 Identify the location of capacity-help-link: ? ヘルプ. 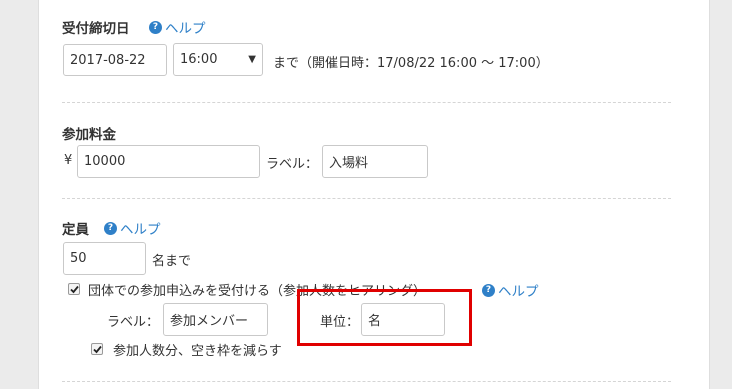
(132, 228).